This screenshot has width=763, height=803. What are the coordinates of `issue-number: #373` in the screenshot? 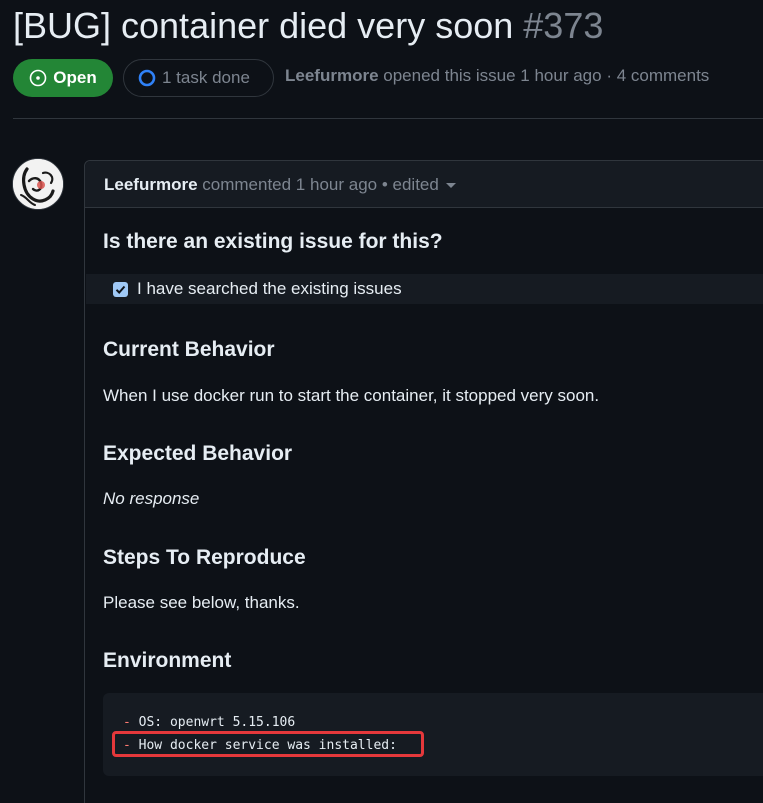 It's located at (563, 25).